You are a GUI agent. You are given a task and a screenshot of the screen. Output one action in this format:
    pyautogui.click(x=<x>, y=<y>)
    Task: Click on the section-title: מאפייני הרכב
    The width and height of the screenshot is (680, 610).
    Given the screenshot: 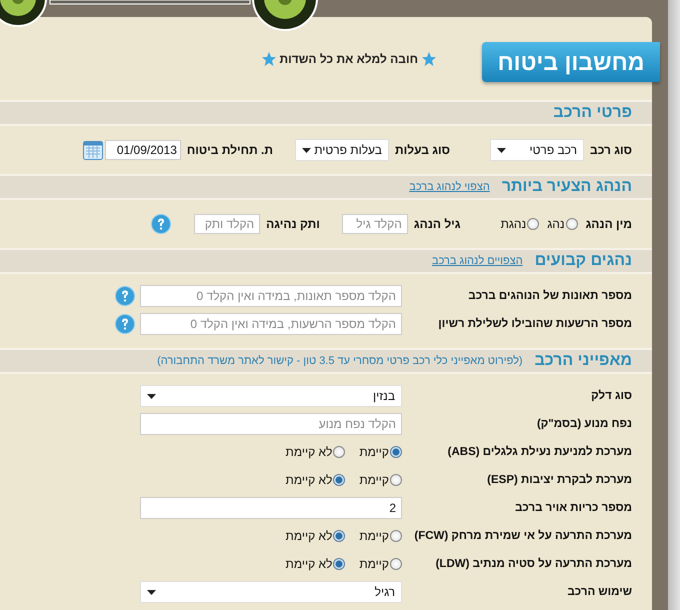 What is the action you would take?
    pyautogui.click(x=583, y=361)
    